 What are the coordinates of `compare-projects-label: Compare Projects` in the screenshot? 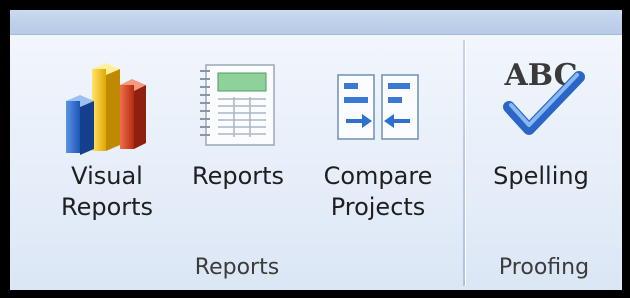 It's located at (378, 191).